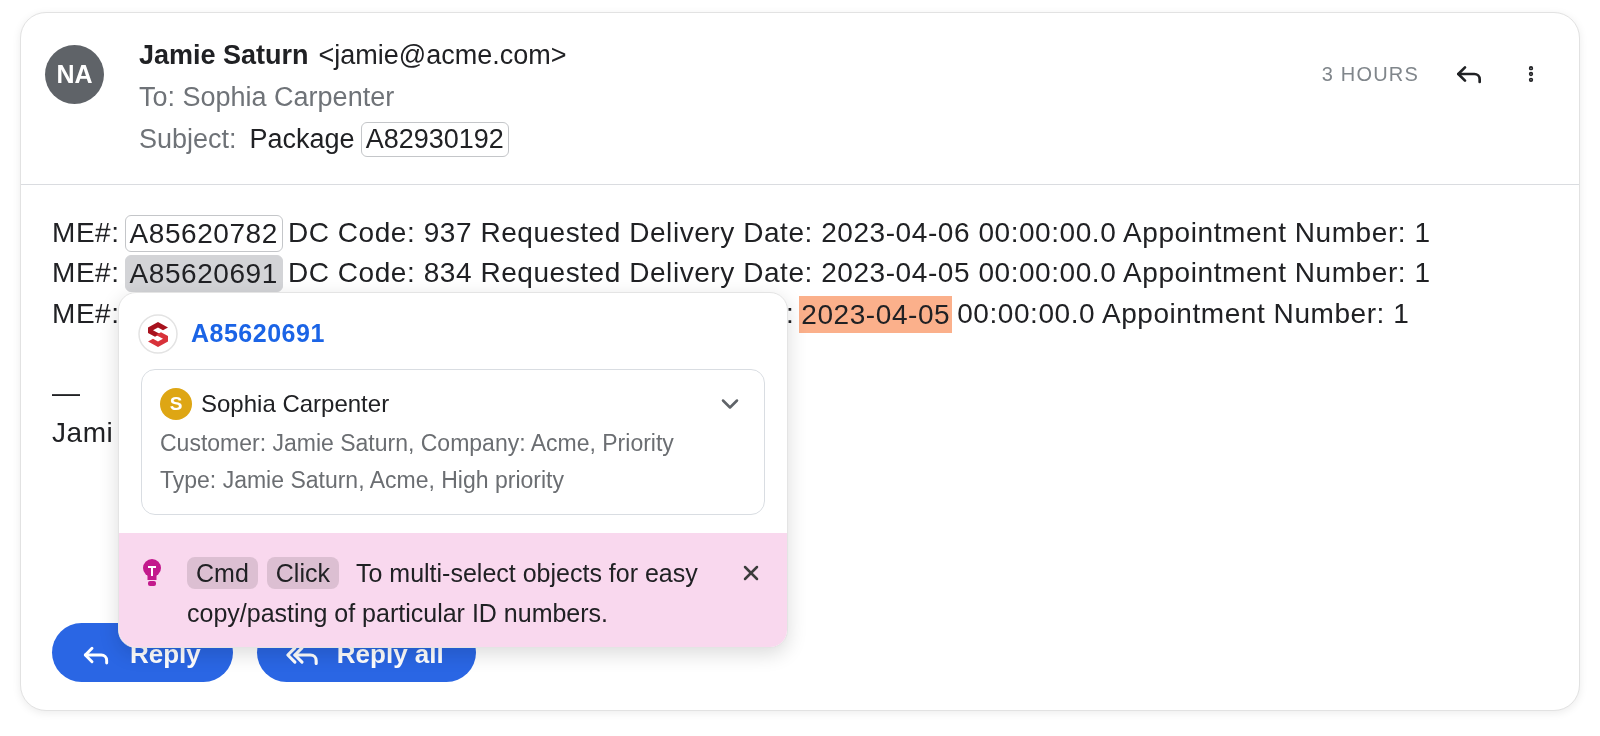 This screenshot has width=1600, height=736. Describe the element at coordinates (295, 404) in the screenshot. I see `contact-name: Sophia Carpenter` at that location.